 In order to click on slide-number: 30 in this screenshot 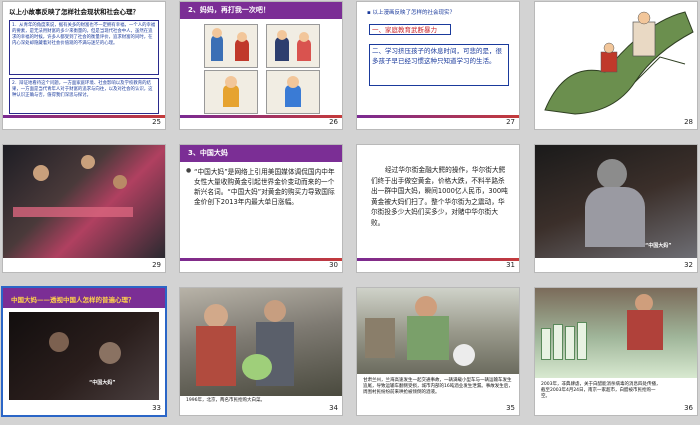, I will do `click(333, 265)`.